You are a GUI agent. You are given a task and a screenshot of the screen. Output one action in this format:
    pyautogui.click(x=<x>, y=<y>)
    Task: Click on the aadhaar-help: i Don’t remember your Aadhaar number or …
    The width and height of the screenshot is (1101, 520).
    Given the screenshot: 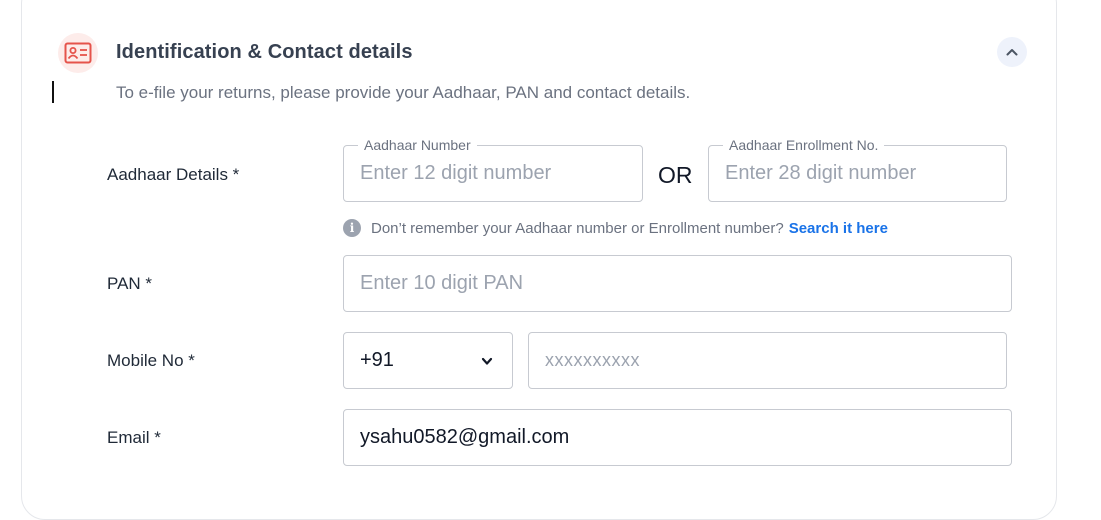 What is the action you would take?
    pyautogui.click(x=615, y=228)
    